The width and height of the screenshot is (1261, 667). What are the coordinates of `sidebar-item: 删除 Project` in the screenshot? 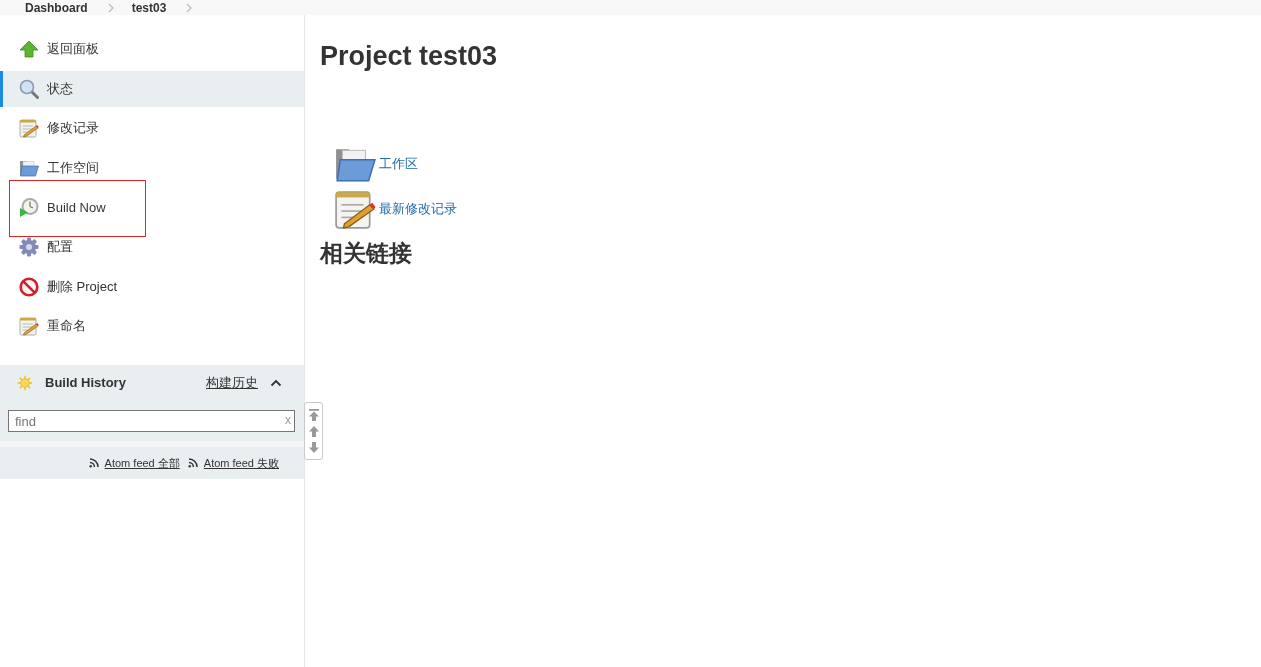 It's located at (152, 286).